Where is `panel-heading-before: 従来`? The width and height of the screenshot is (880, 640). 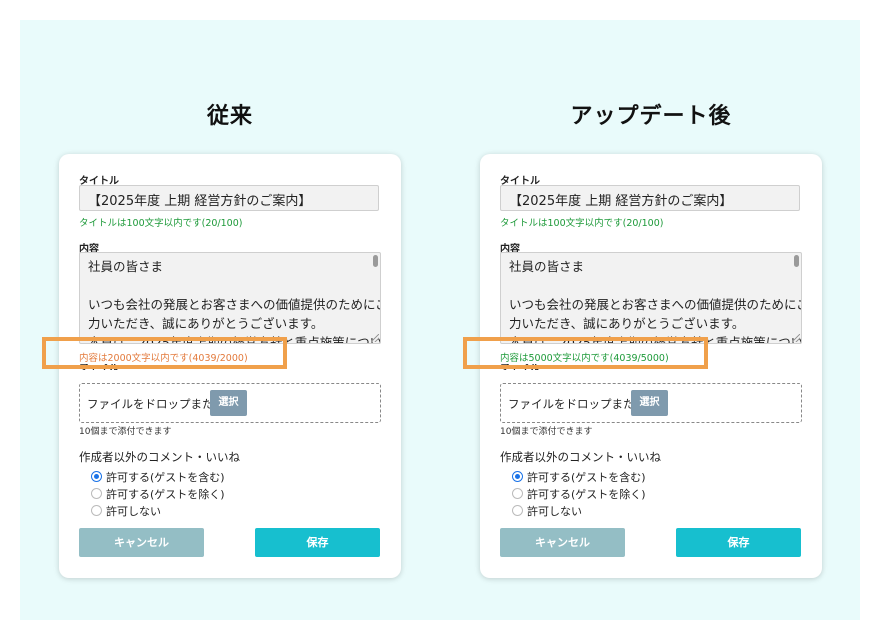
panel-heading-before: 従来 is located at coordinates (229, 116).